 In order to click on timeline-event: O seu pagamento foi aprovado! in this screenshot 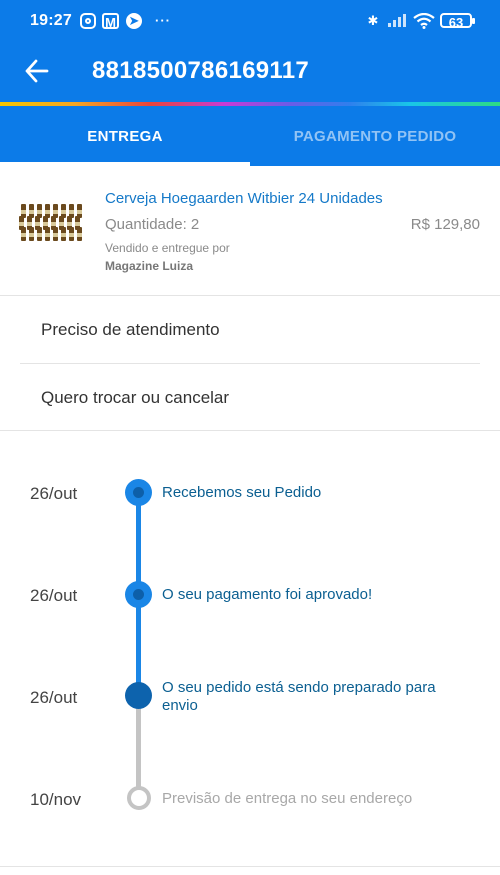, I will do `click(267, 594)`.